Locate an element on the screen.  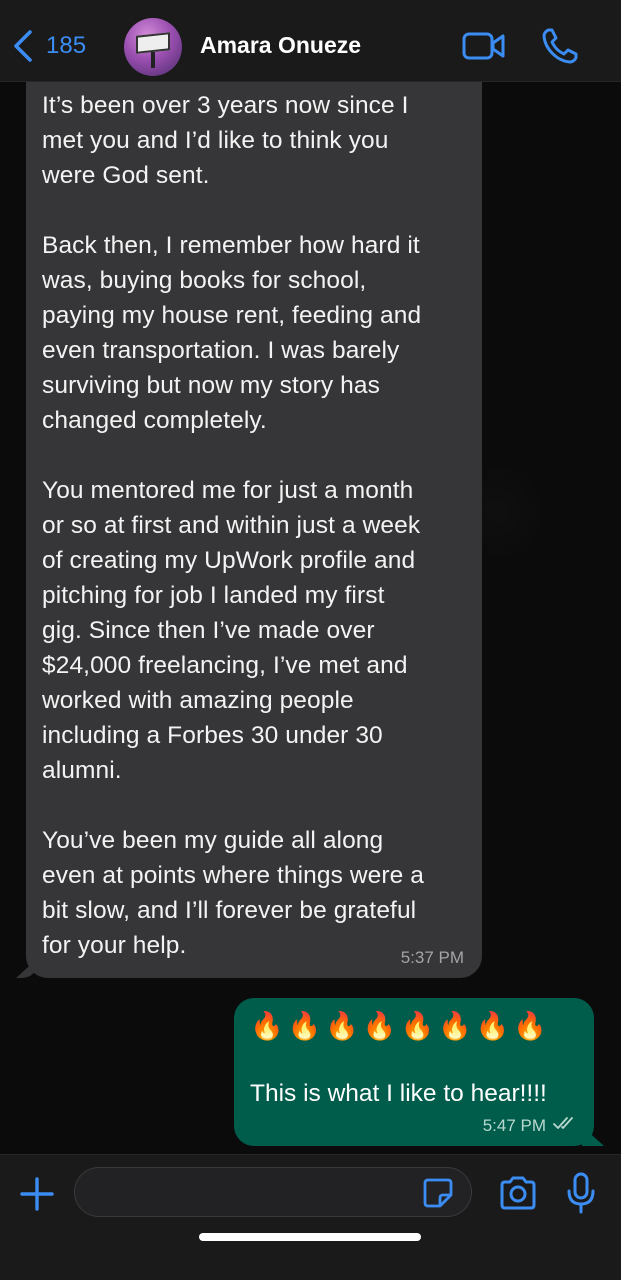
message-text: This is what I like to hear!!!! is located at coordinates (398, 1093).